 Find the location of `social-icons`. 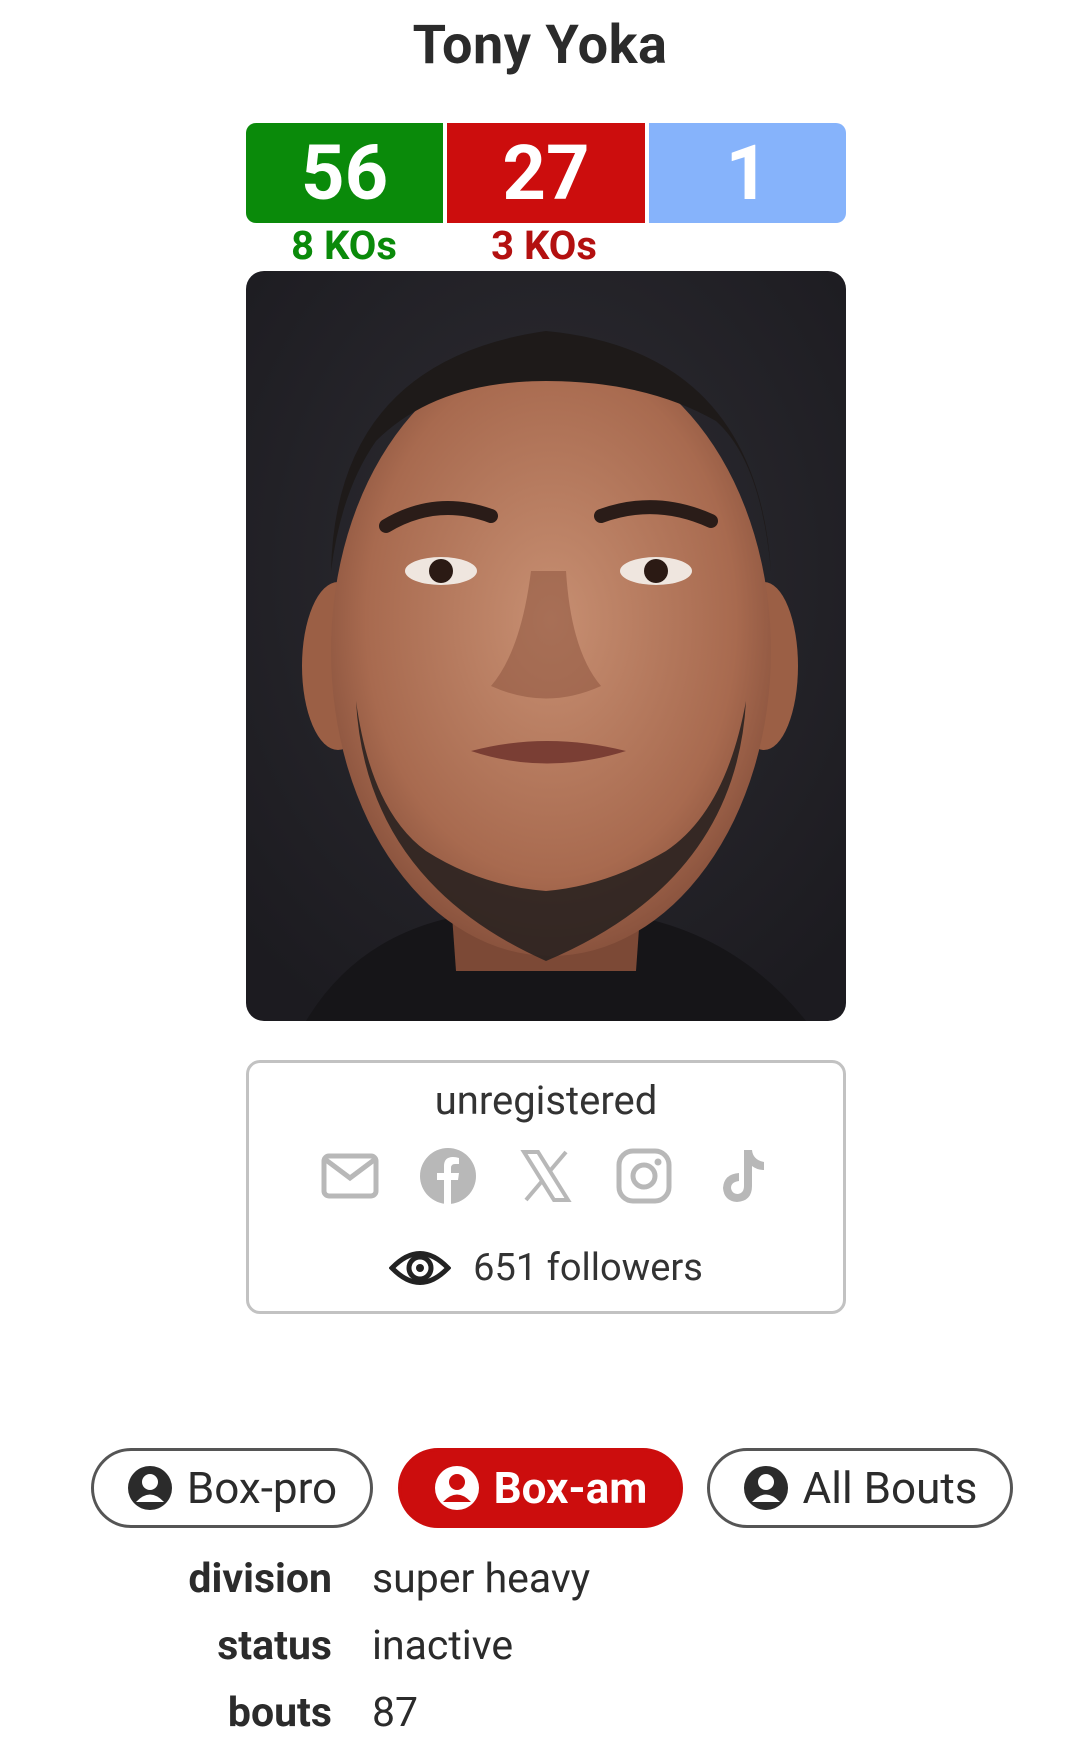

social-icons is located at coordinates (546, 1176).